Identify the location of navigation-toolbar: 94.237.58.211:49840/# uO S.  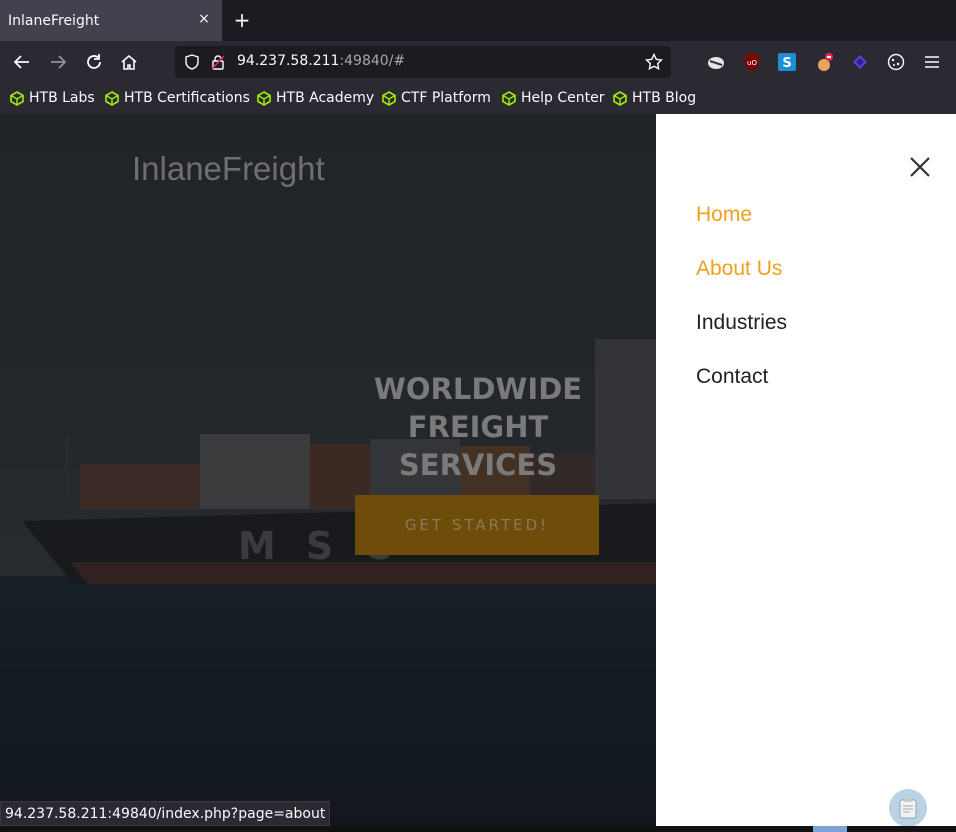
(478, 62).